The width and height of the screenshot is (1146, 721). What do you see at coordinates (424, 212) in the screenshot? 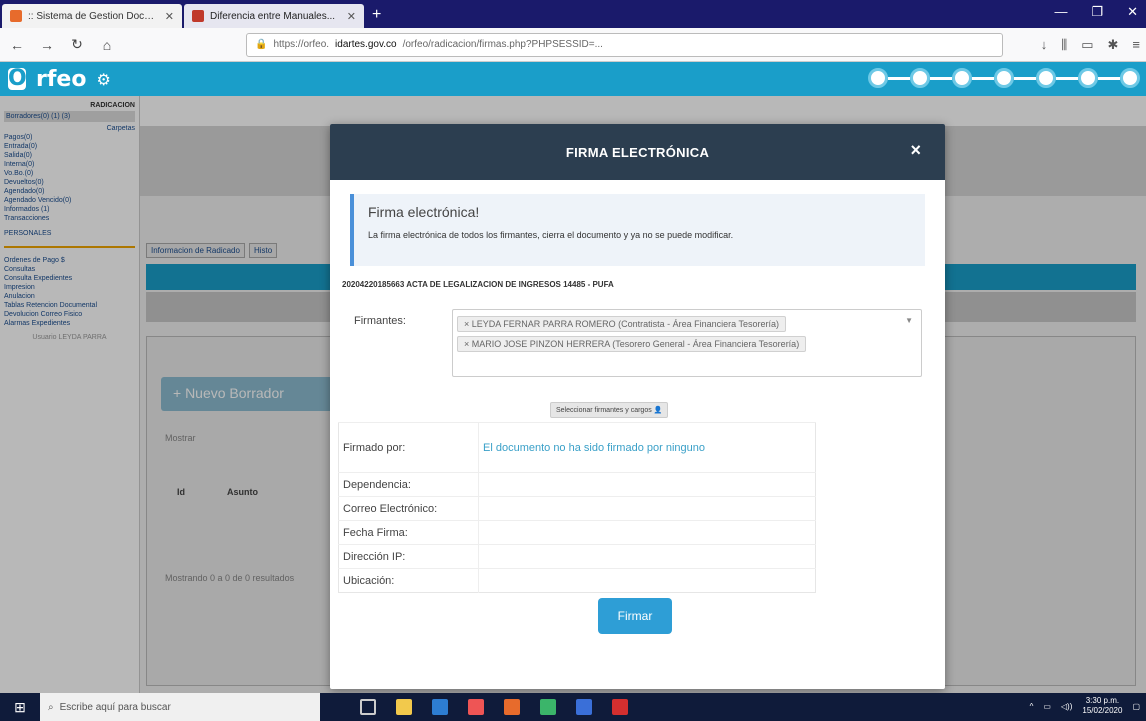
I see `info-title: Firma electrónica!` at bounding box center [424, 212].